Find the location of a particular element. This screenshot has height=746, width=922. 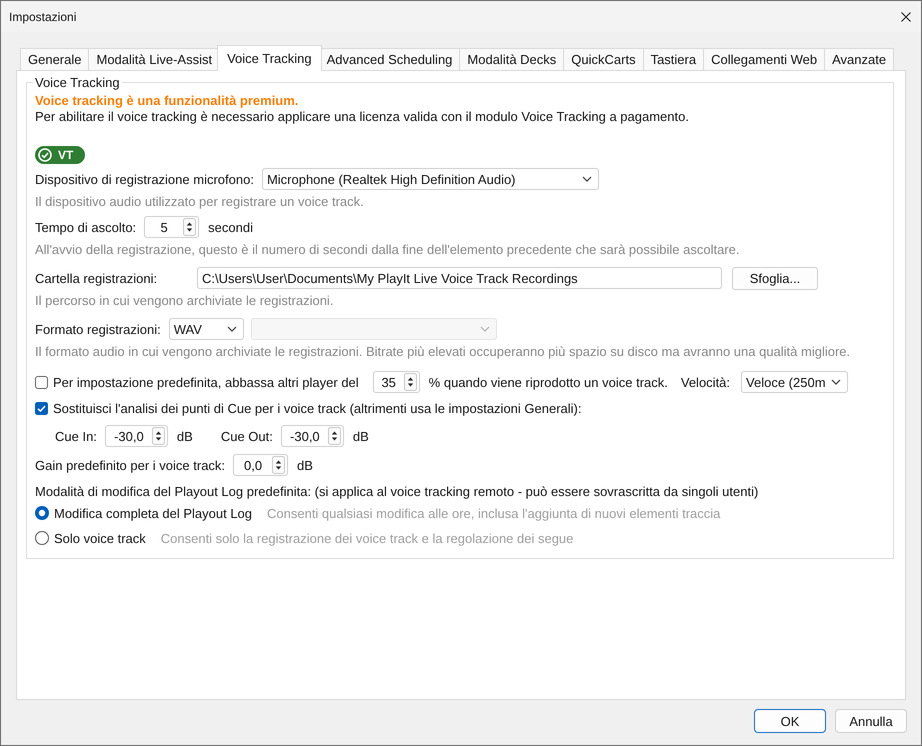

radio-label: Modifica completa del Playout Log is located at coordinates (153, 513).